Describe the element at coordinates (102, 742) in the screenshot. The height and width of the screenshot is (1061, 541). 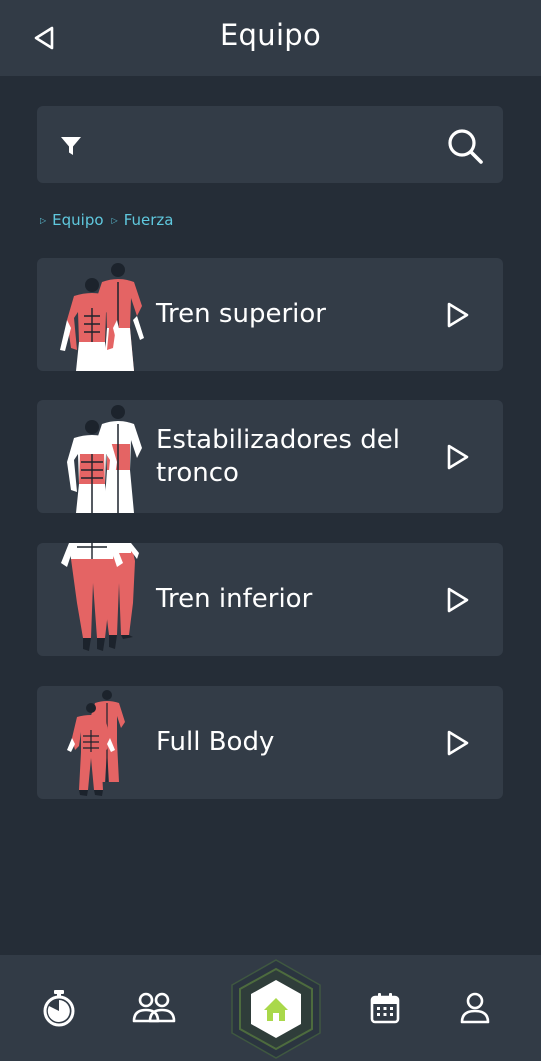
I see `full-body-muscles-icon` at that location.